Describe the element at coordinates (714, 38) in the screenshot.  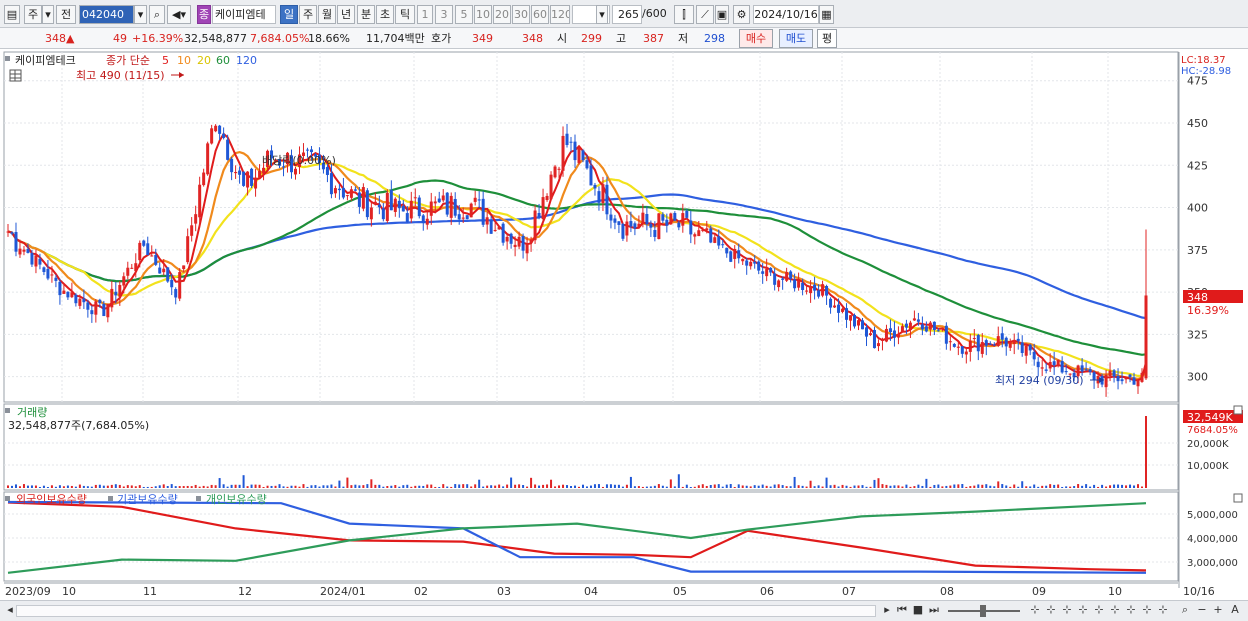
I see `low-price: 298` at that location.